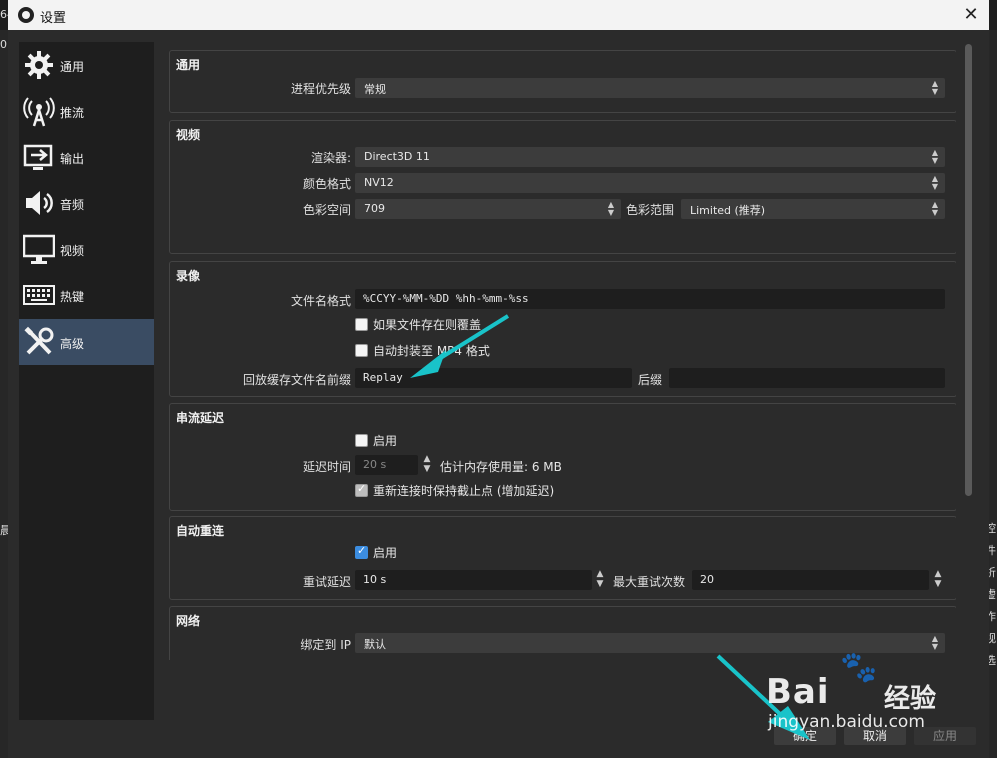 This screenshot has height=758, width=997. Describe the element at coordinates (320, 89) in the screenshot. I see `process-priority-label: 进程优先级` at that location.